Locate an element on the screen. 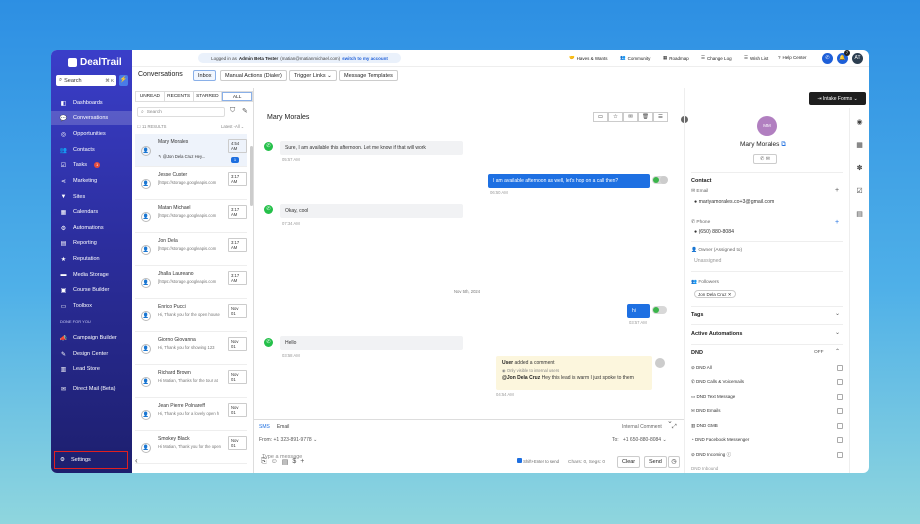 Image resolution: width=920 pixels, height=524 pixels. sidebar-item-reporting: ▤ Reporting is located at coordinates (91, 243).